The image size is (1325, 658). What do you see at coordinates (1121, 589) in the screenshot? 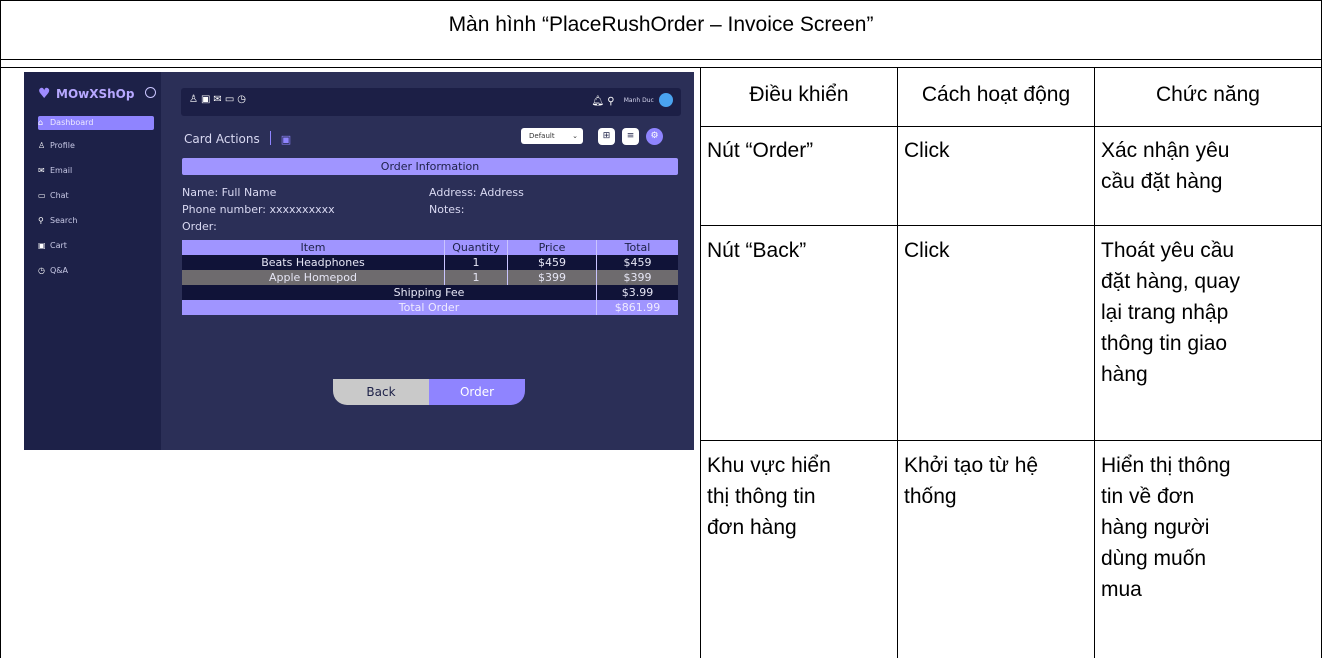
I see `text-line: mua` at bounding box center [1121, 589].